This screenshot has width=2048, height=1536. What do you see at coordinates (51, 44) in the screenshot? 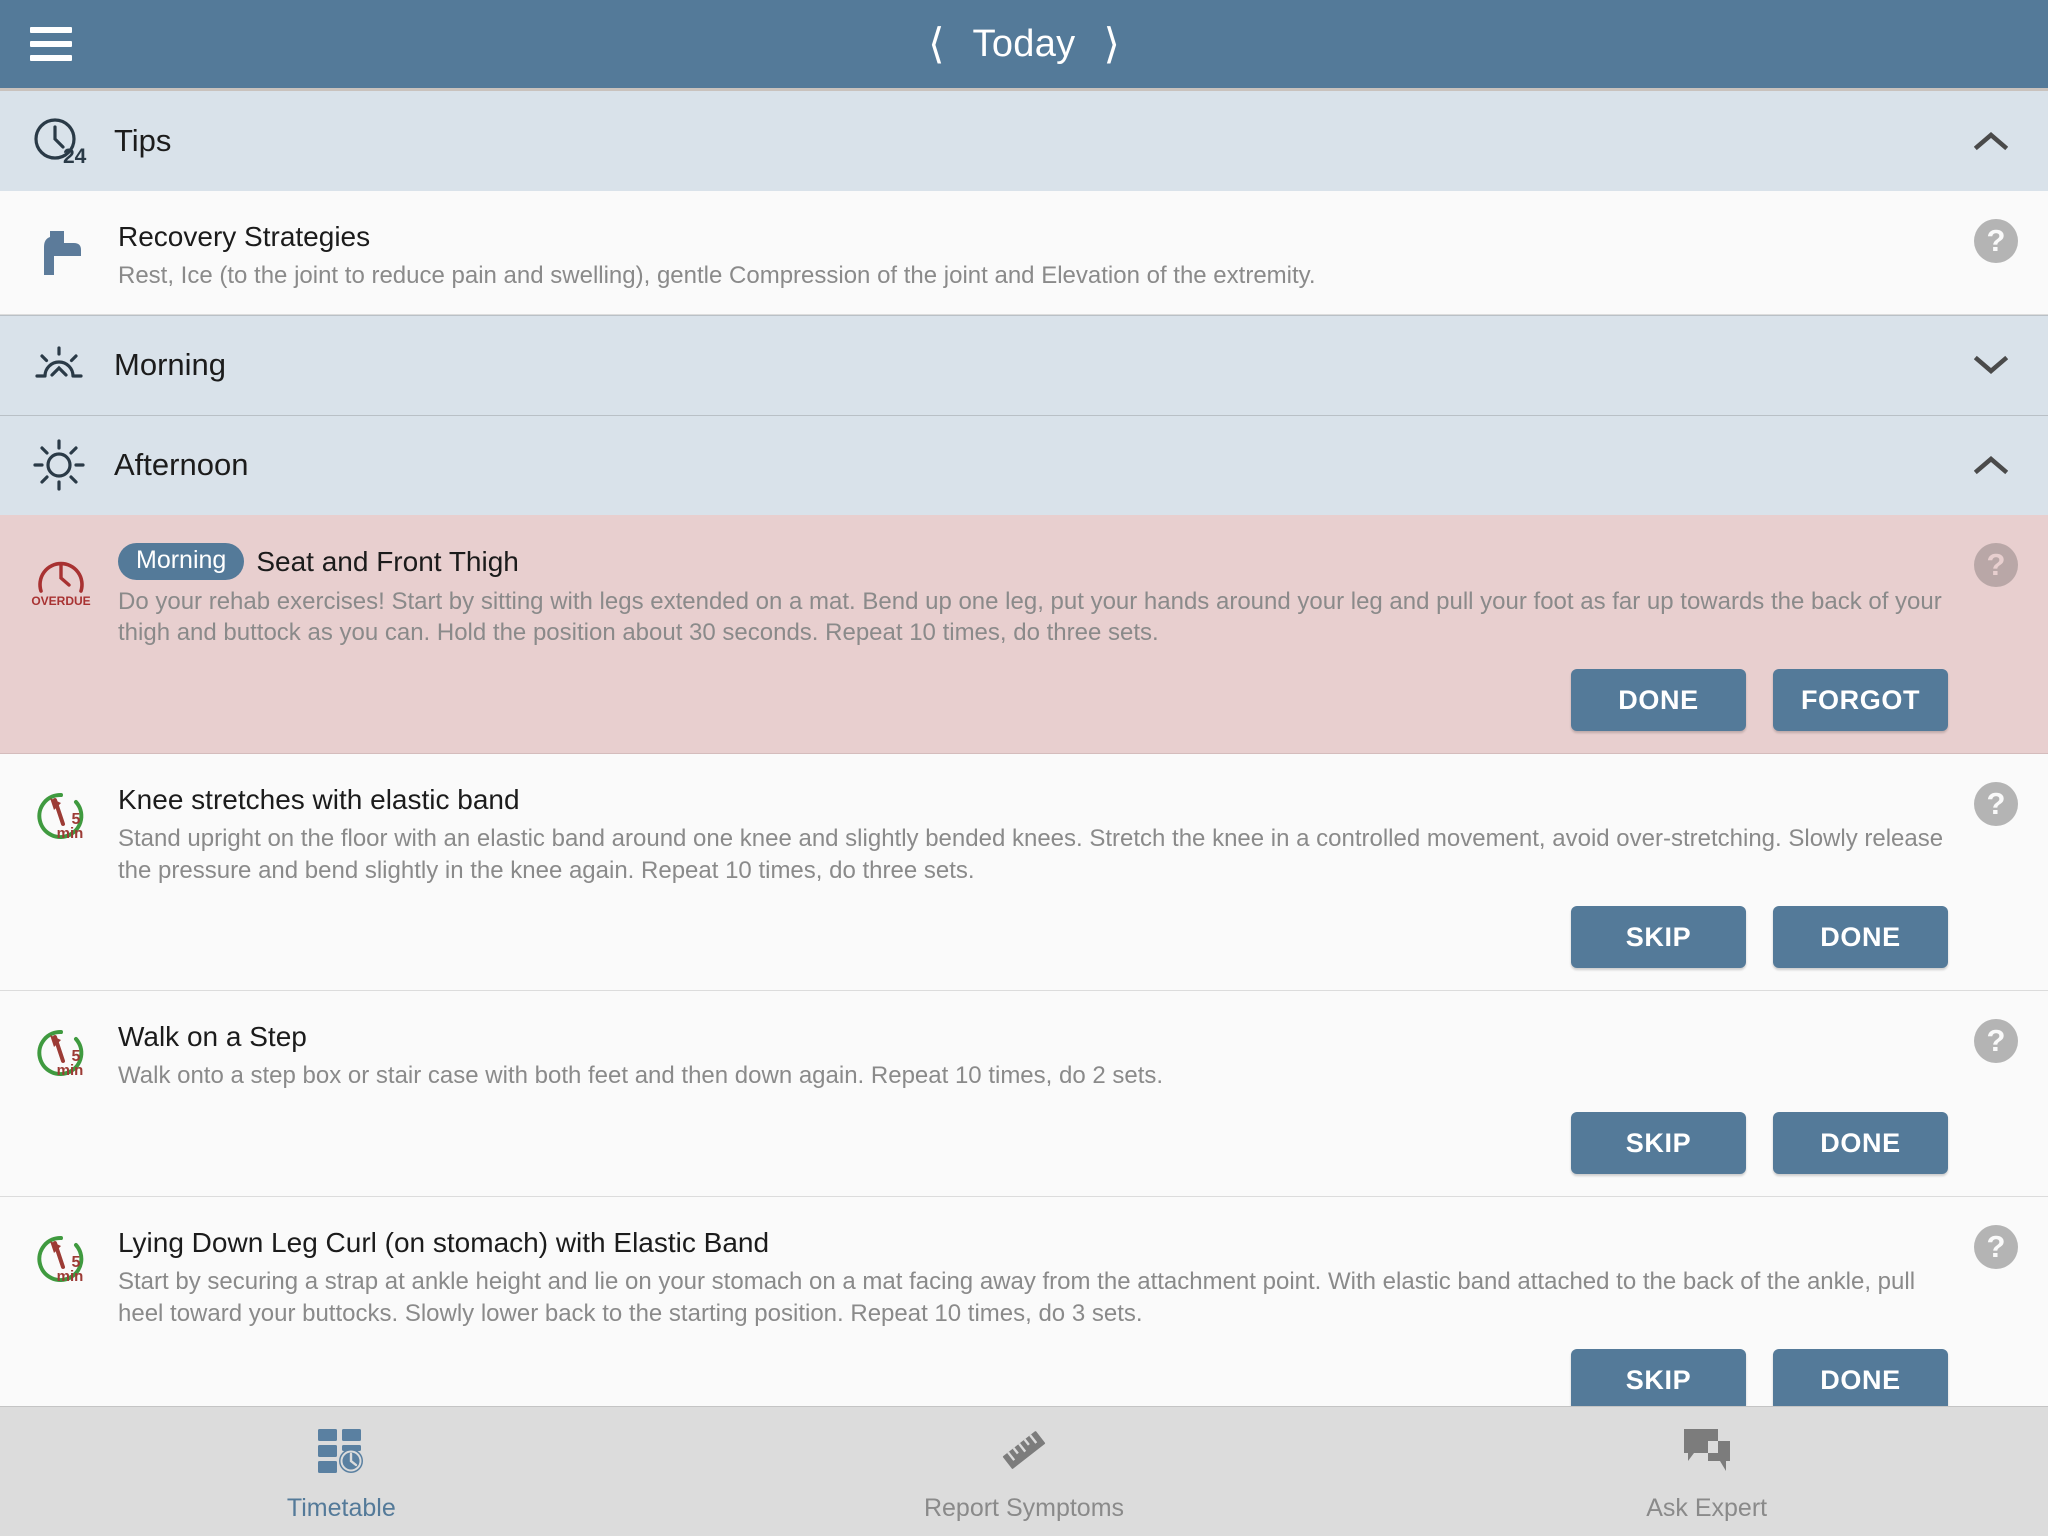
I see `hamburger-menu-icon` at bounding box center [51, 44].